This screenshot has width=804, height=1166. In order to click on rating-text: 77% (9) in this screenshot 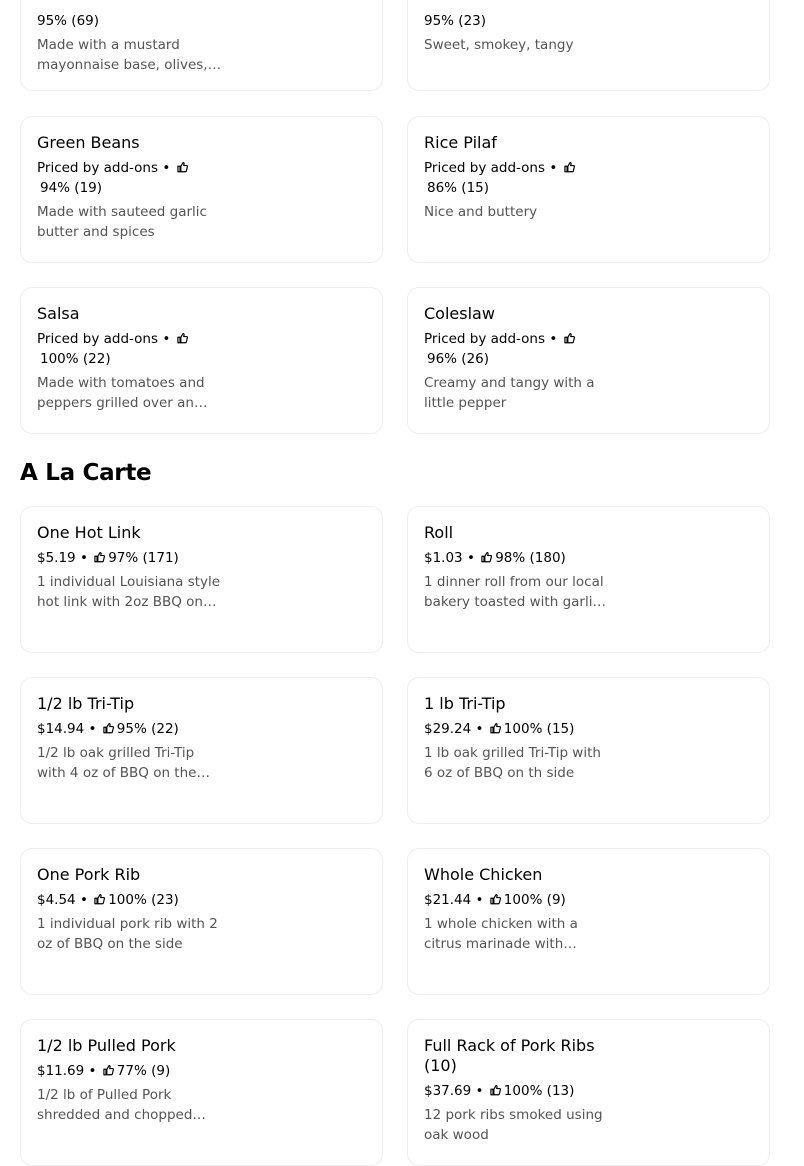, I will do `click(143, 1071)`.